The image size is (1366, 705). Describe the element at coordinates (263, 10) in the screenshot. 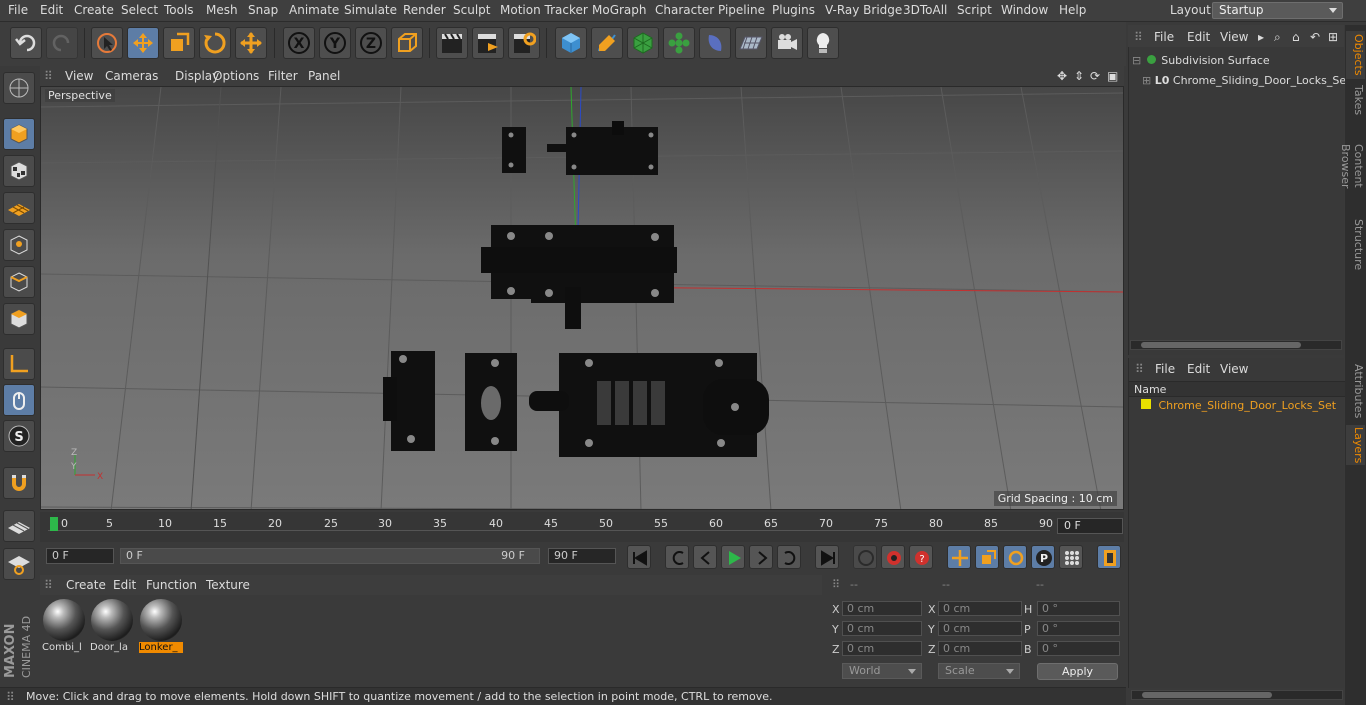

I see `menu-snap: Snap` at that location.